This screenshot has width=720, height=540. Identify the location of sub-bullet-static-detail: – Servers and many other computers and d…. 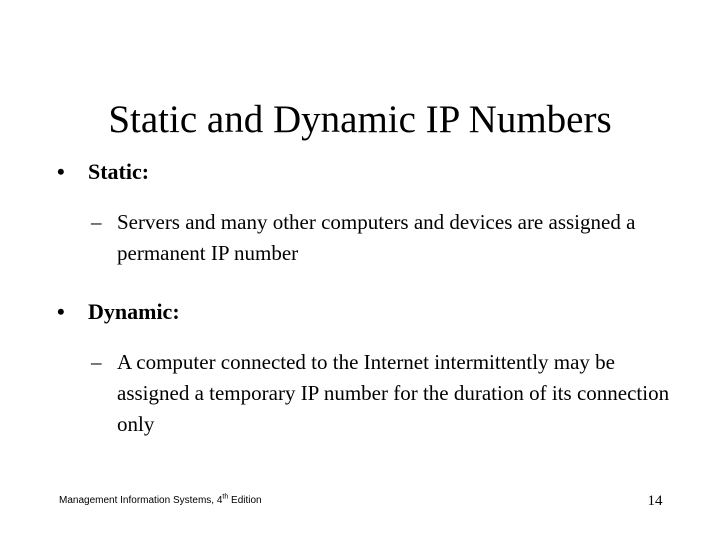
(360, 238).